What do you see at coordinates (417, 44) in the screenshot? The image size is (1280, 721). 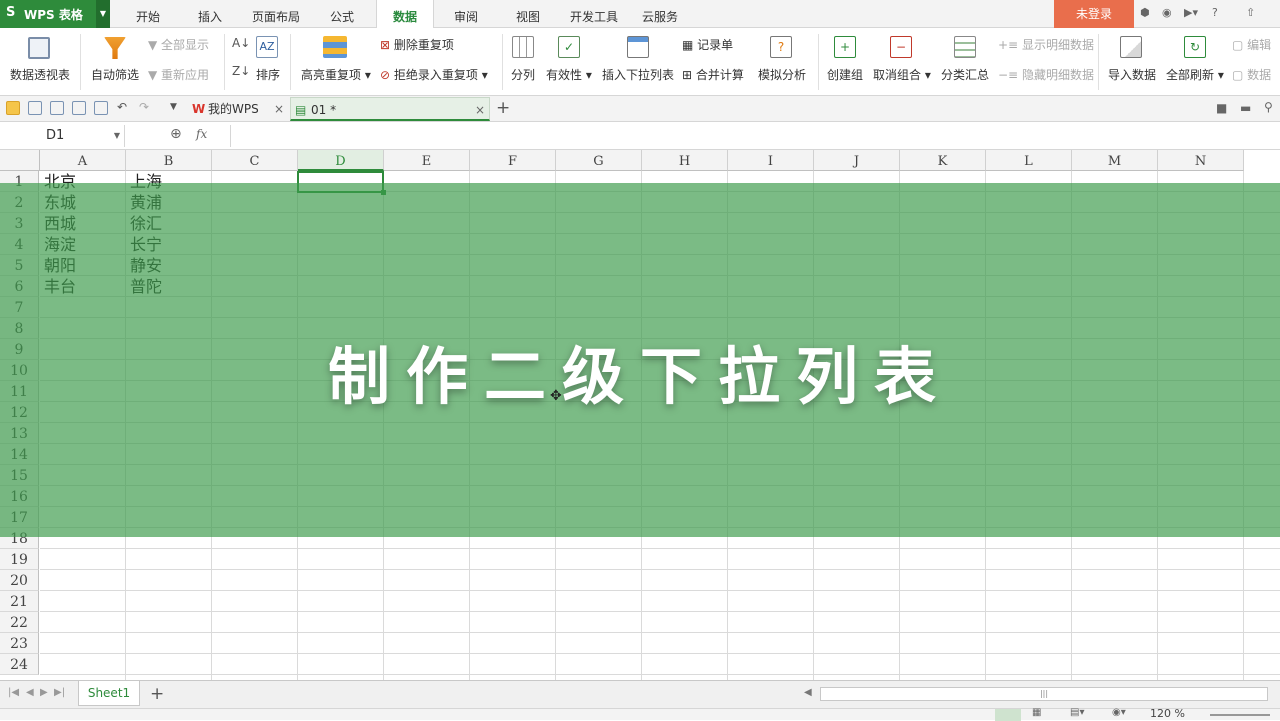 I see `remove-duplicates-button: ⊠ 删除重复项` at bounding box center [417, 44].